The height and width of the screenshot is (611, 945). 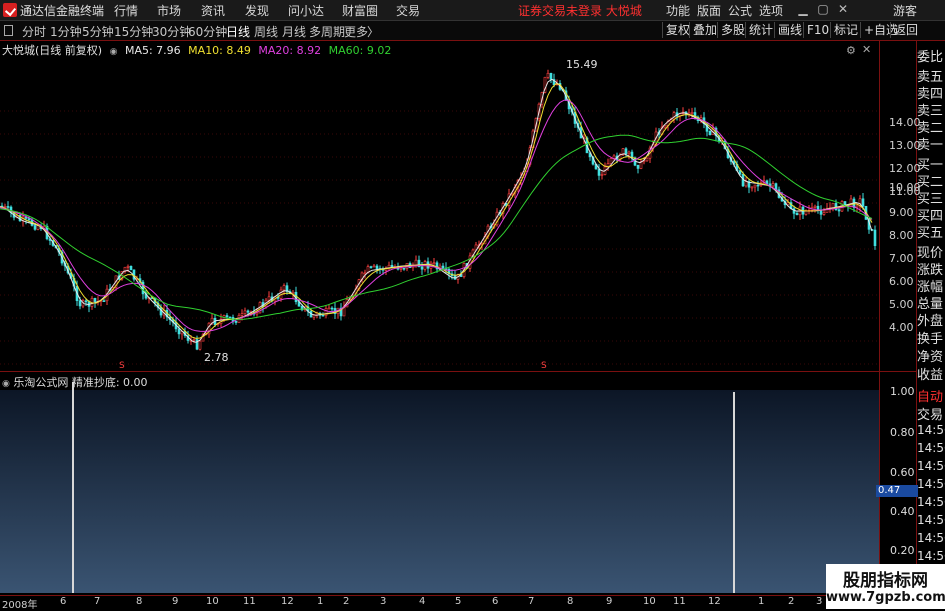 What do you see at coordinates (109, 382) in the screenshot?
I see `indicator-value: 精准抄底: 0.00` at bounding box center [109, 382].